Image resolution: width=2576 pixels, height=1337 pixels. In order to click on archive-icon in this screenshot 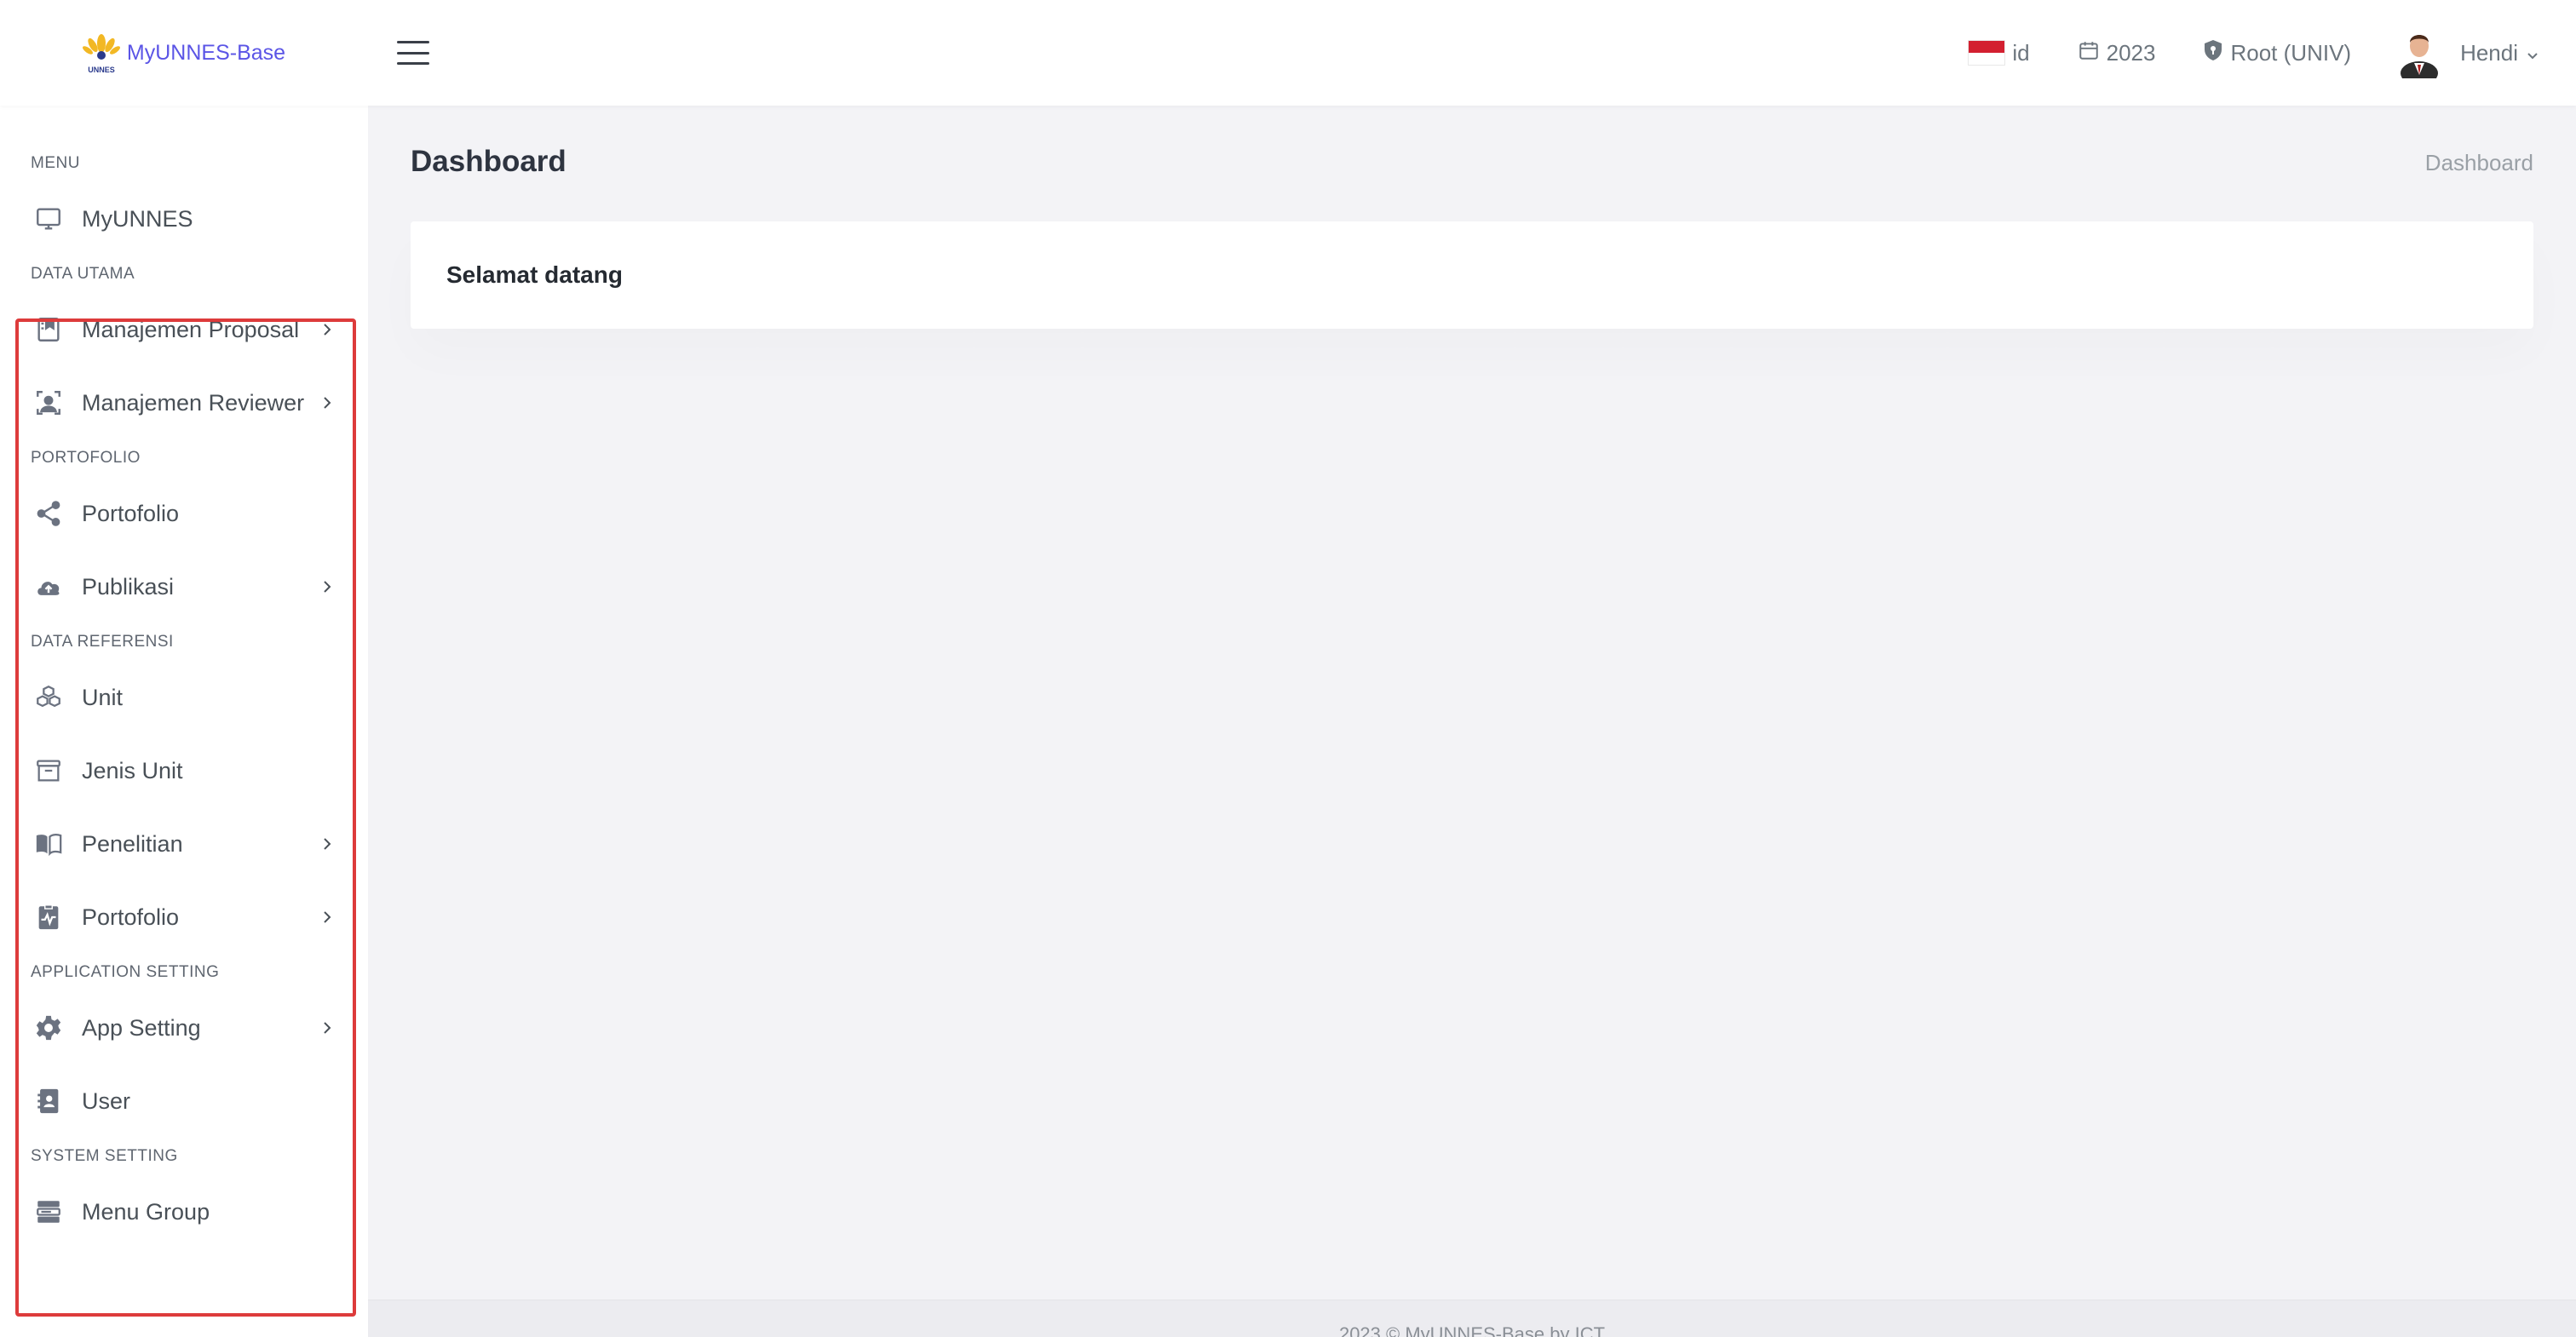, I will do `click(49, 771)`.